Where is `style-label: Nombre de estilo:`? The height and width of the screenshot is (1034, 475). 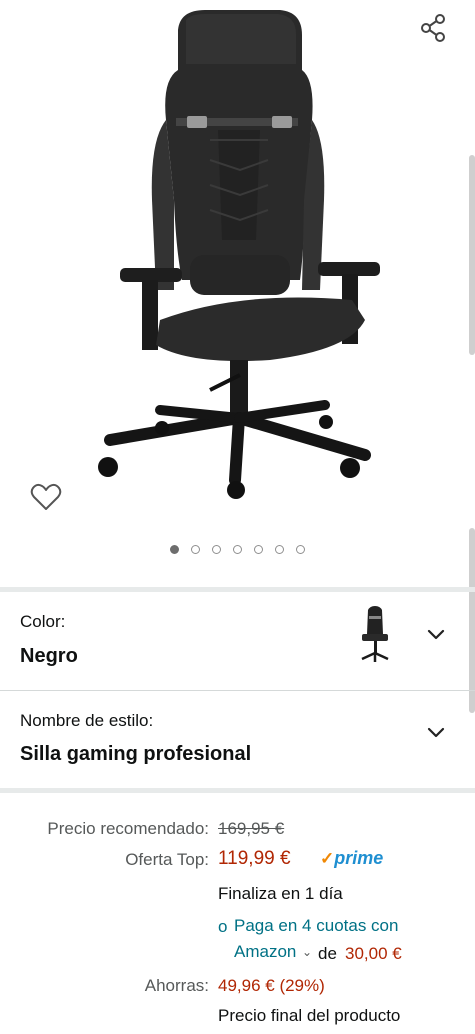
style-label: Nombre de estilo: is located at coordinates (87, 720).